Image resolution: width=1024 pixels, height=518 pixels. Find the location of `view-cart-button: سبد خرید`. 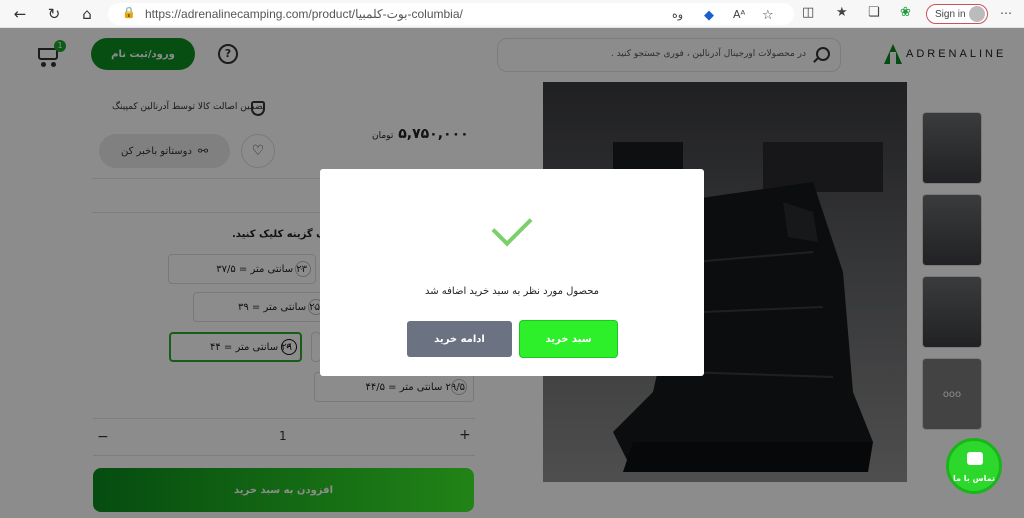

view-cart-button: سبد خرید is located at coordinates (568, 339).